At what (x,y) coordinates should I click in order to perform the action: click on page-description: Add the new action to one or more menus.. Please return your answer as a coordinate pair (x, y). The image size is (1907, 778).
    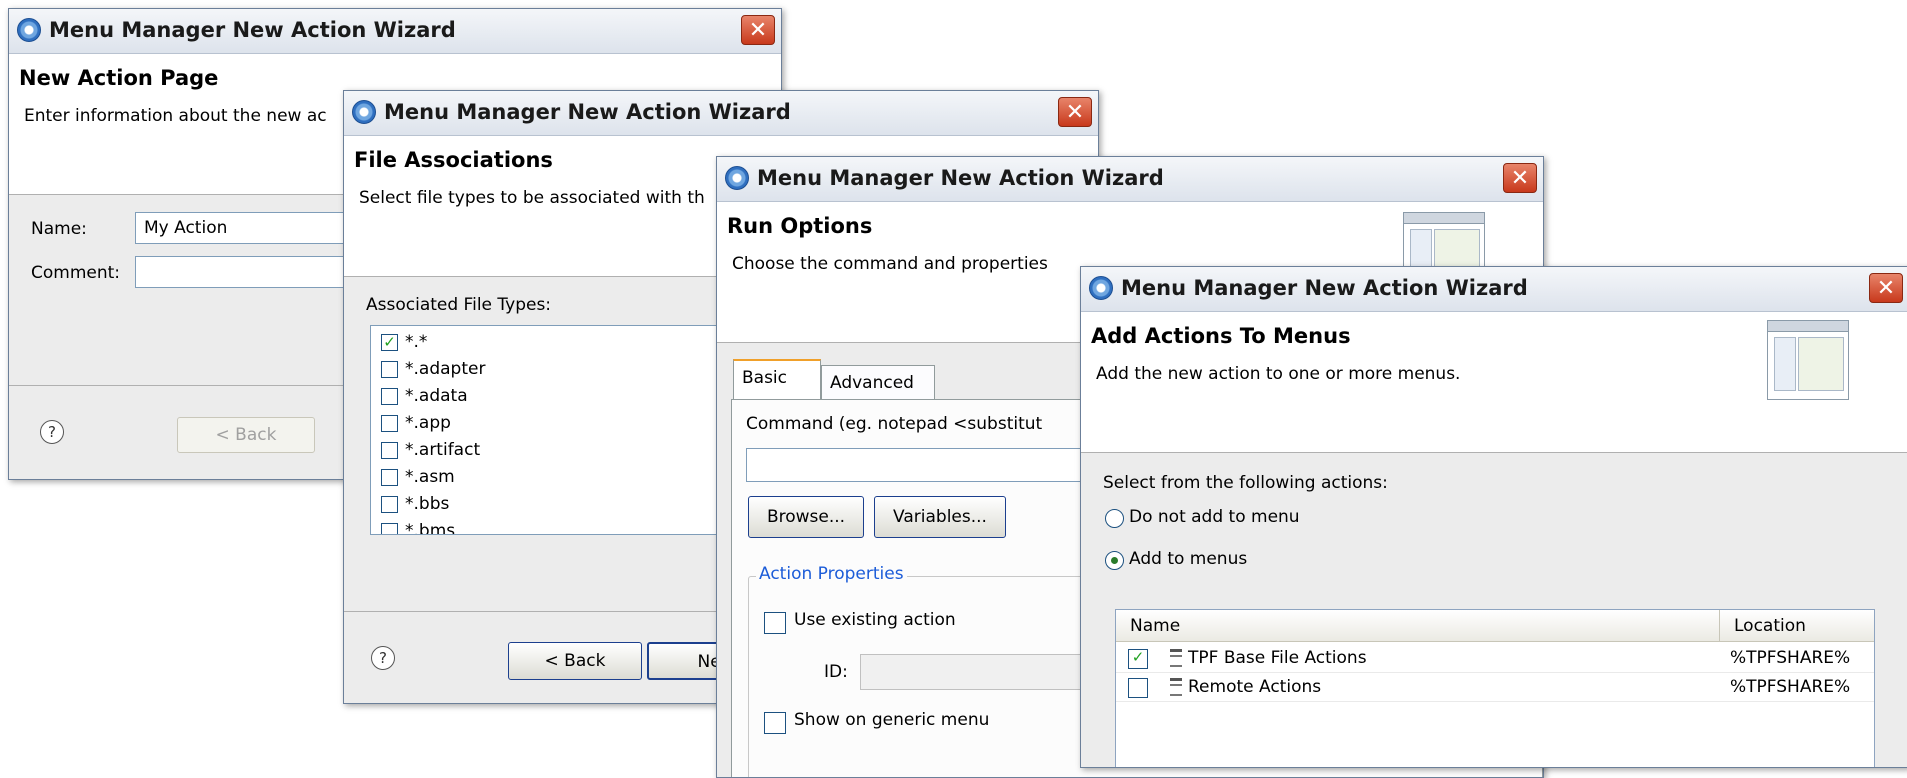
    Looking at the image, I should click on (1278, 374).